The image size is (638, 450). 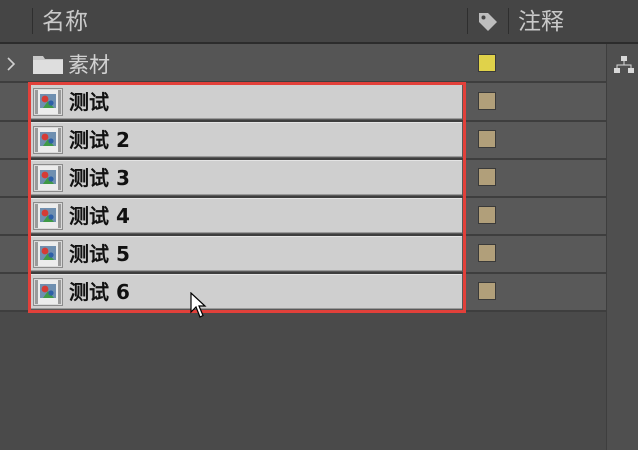 What do you see at coordinates (624, 65) in the screenshot?
I see `flowchart-icon` at bounding box center [624, 65].